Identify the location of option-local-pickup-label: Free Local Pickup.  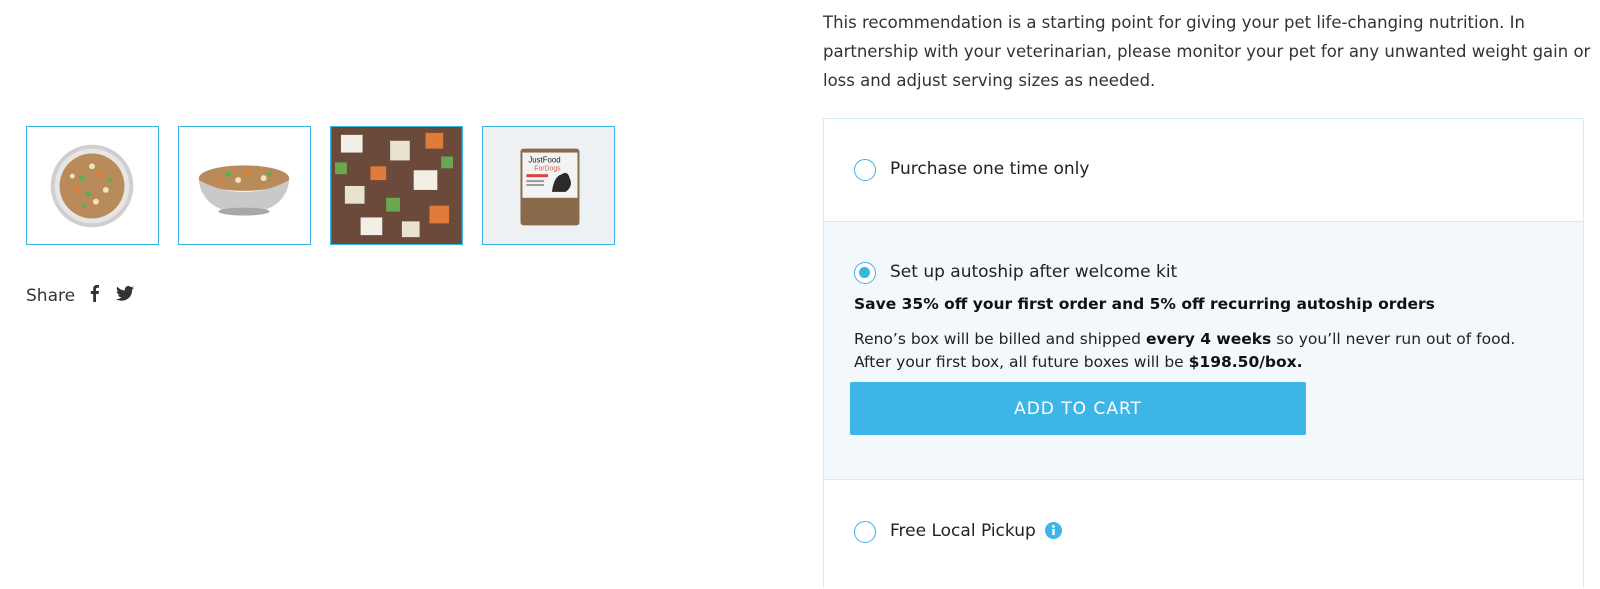
(976, 532).